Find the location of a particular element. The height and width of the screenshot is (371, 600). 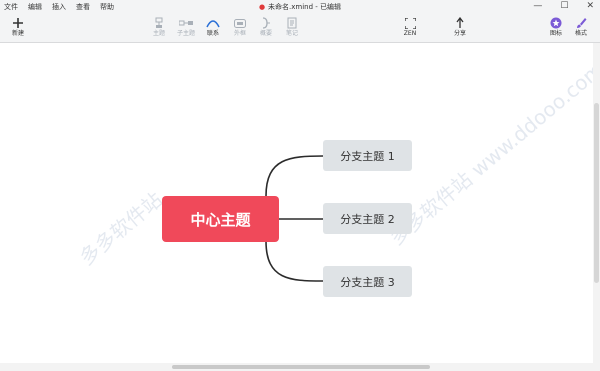

maximize-button: ☐ is located at coordinates (564, 6).